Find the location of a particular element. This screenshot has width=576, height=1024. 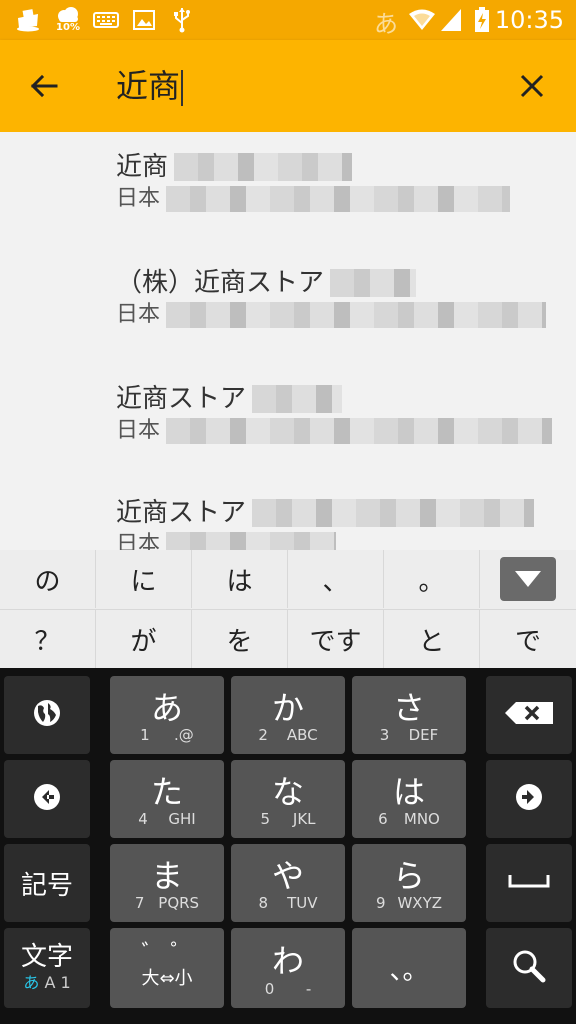

key-num: 4 is located at coordinates (143, 819).